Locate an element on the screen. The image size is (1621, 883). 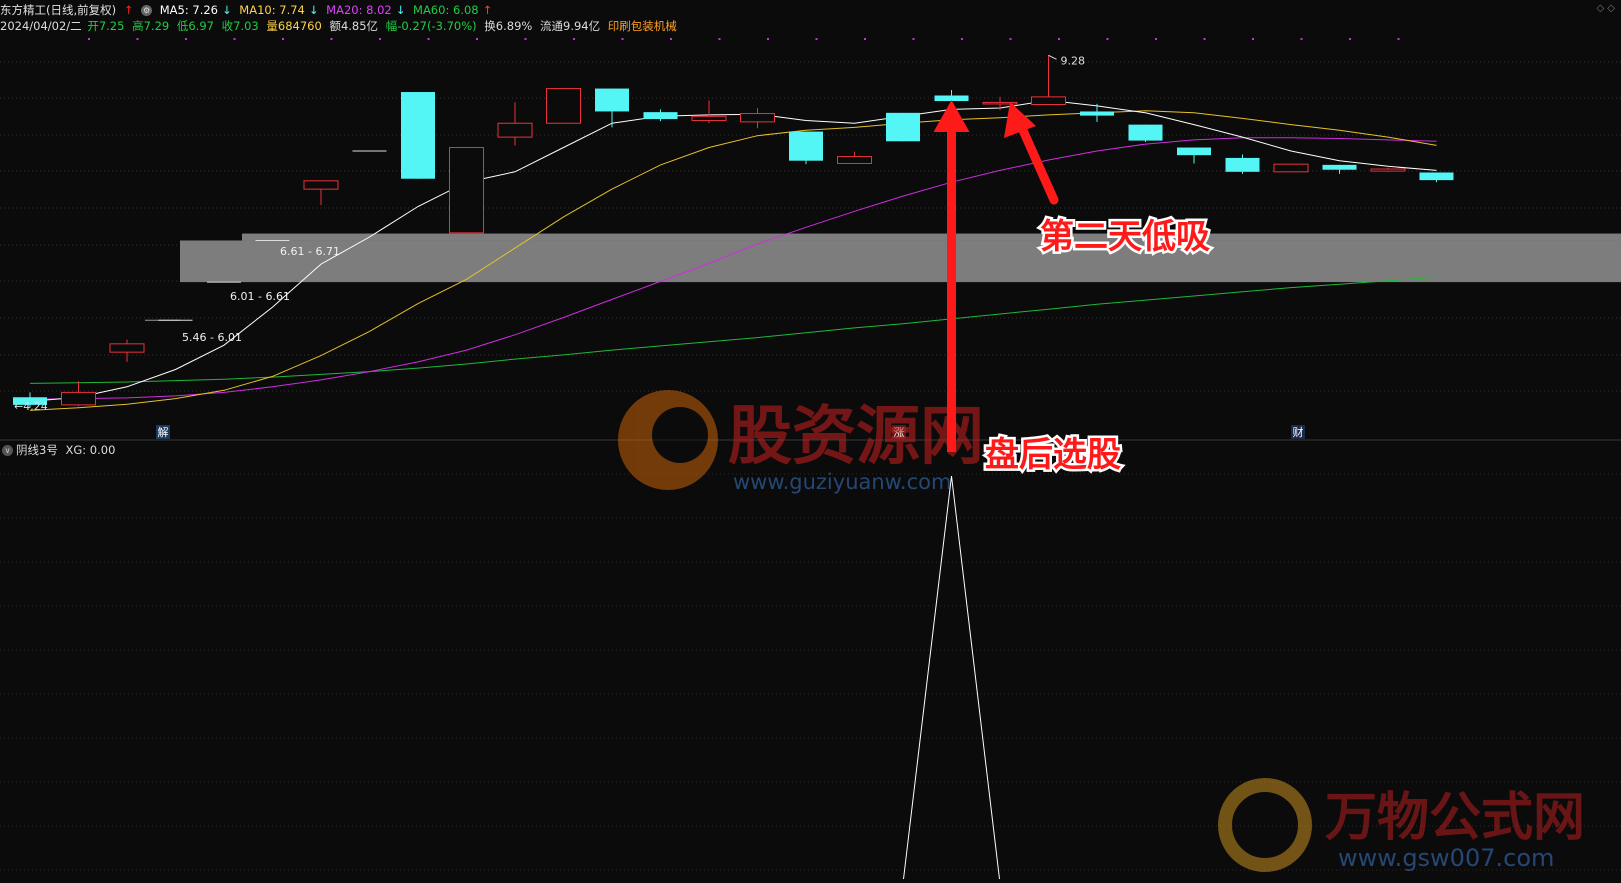
quote-low: 低6.97 is located at coordinates (195, 26).